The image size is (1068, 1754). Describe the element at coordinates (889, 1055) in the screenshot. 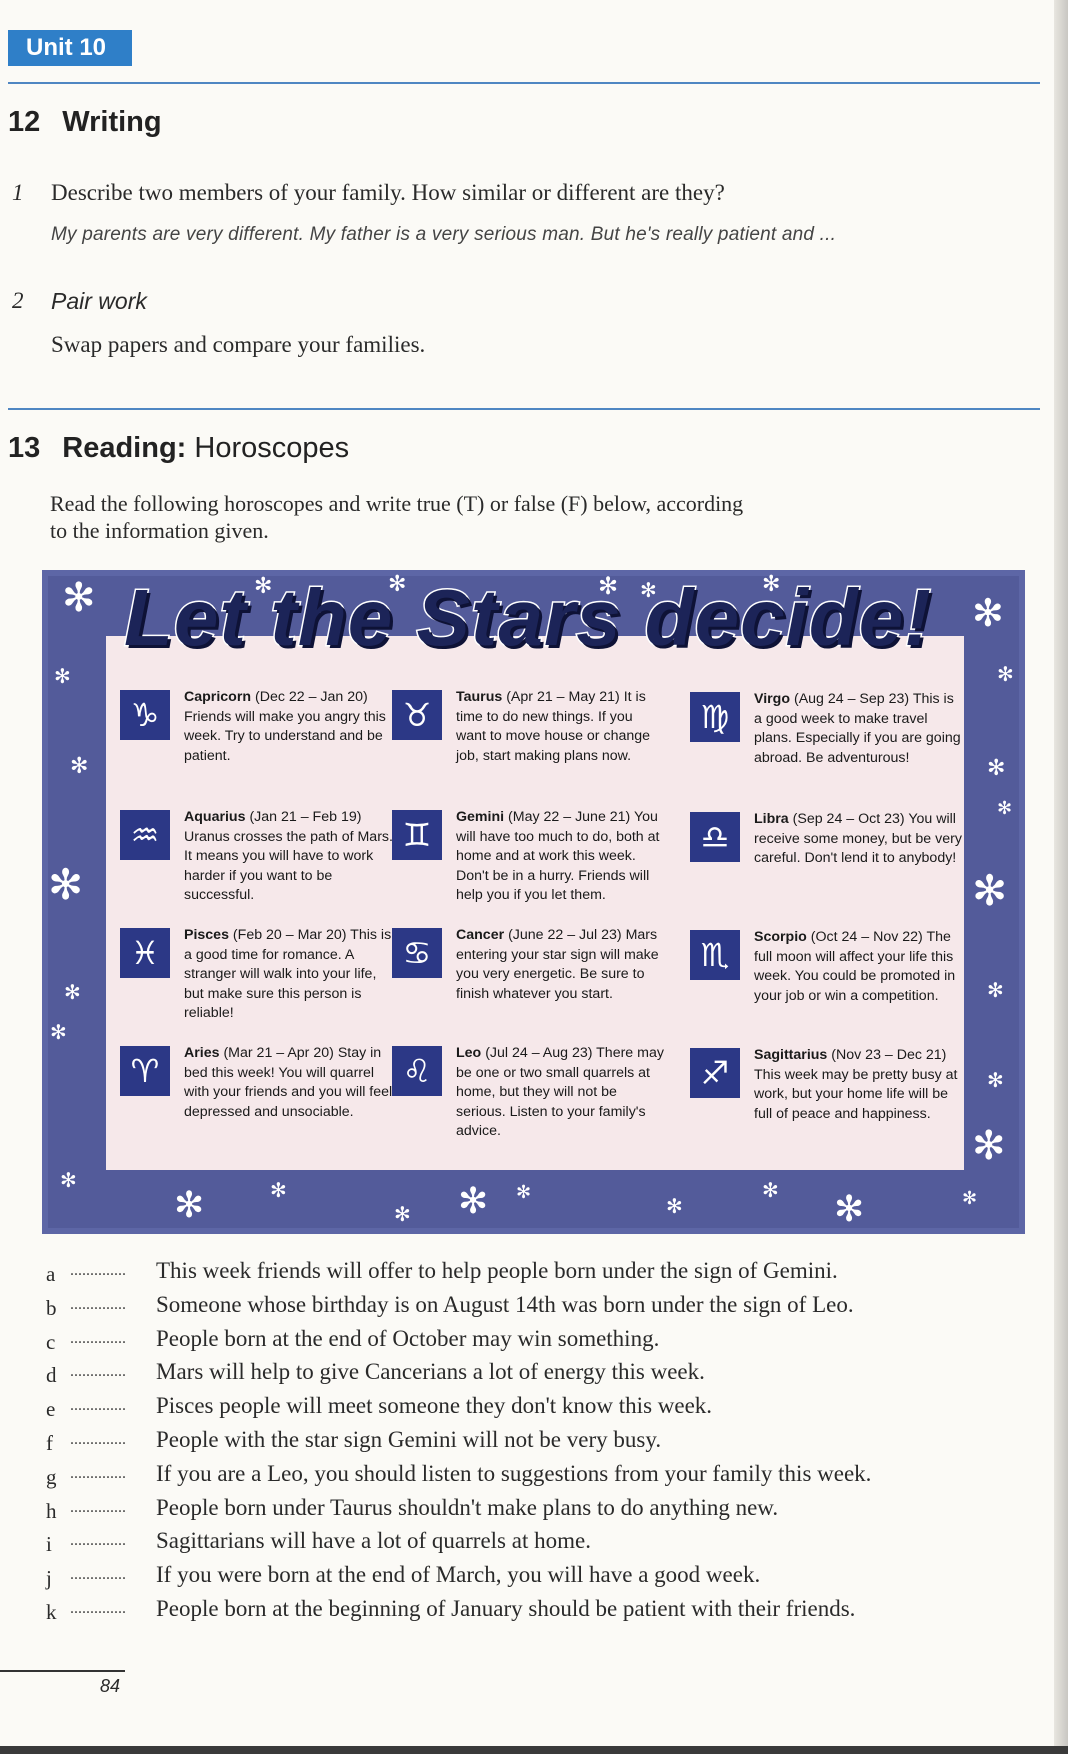

I see `sign-dates: (Nov 23 – Dec 21)` at that location.